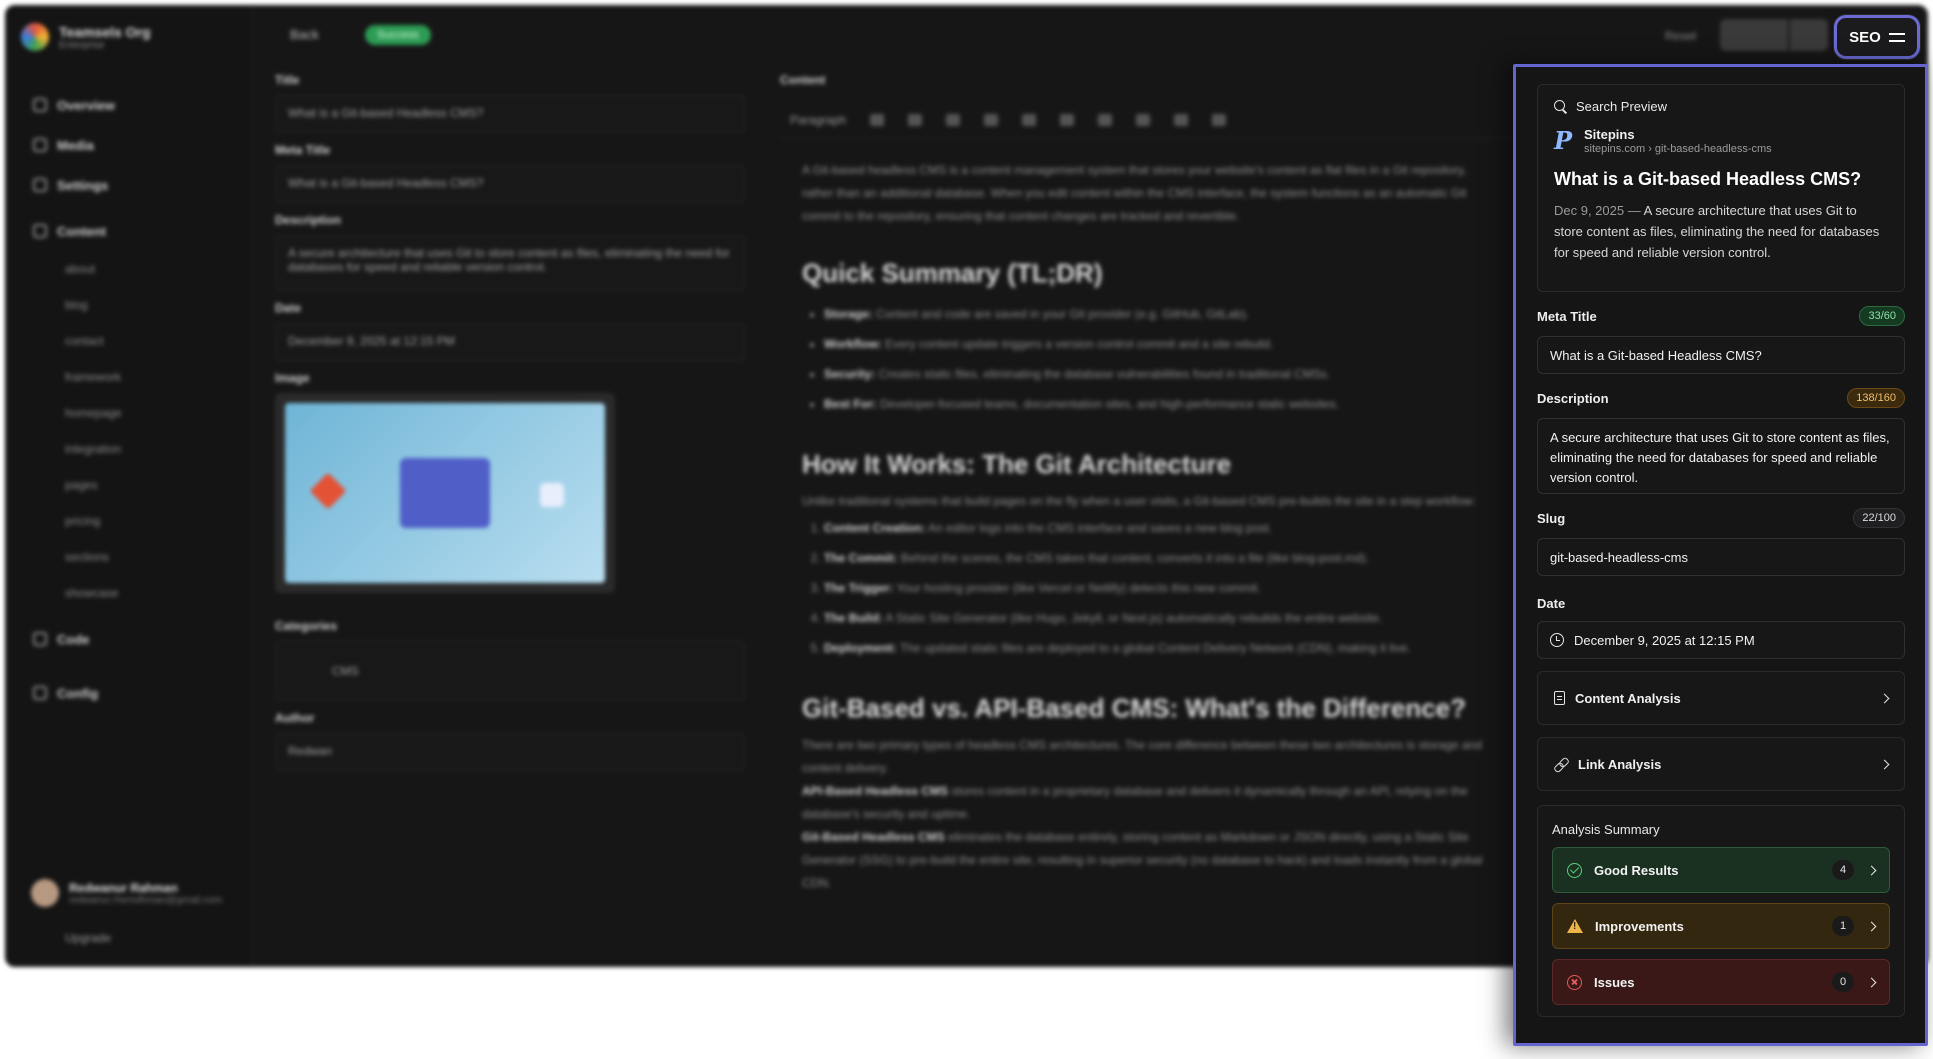 The height and width of the screenshot is (1059, 1933). What do you see at coordinates (1067, 119) in the screenshot?
I see `bold-icon` at bounding box center [1067, 119].